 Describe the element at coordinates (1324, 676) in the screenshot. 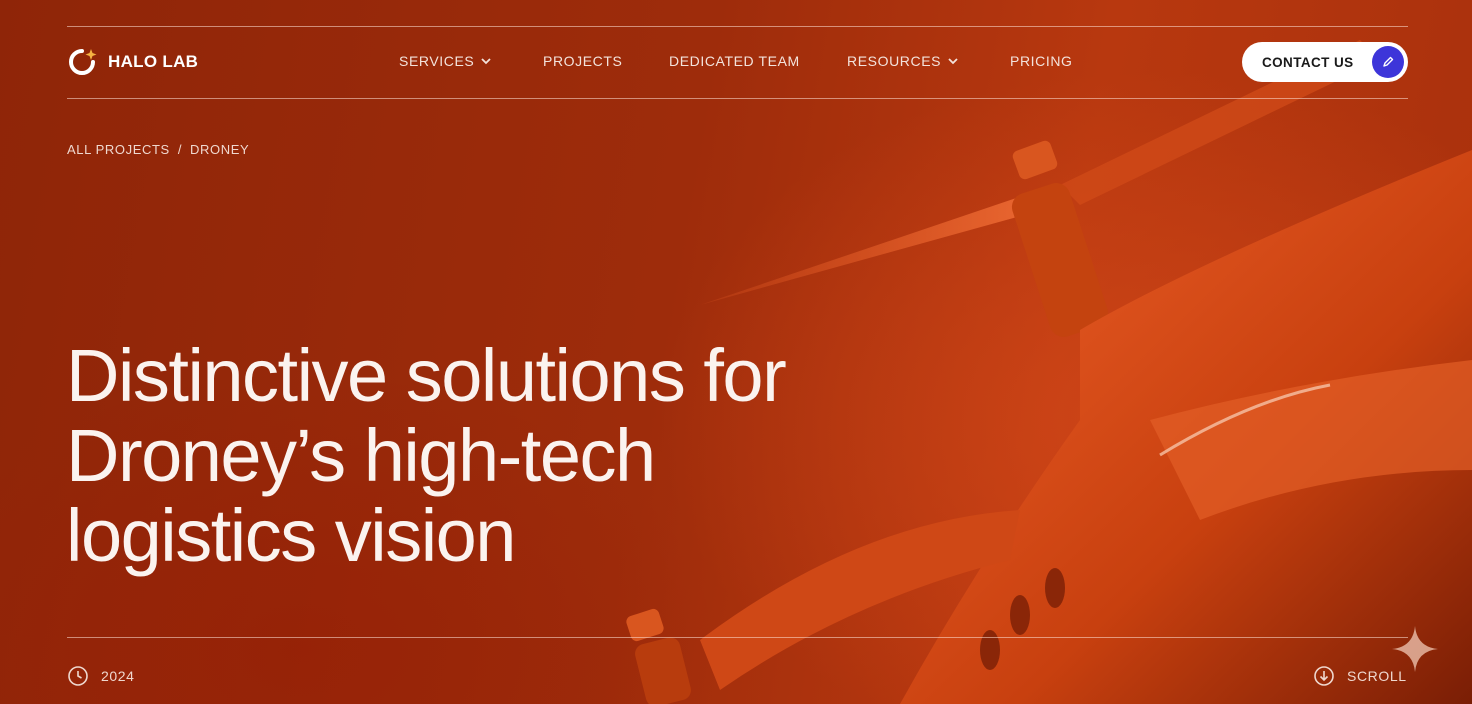

I see `arrow-down-circle-icon` at that location.